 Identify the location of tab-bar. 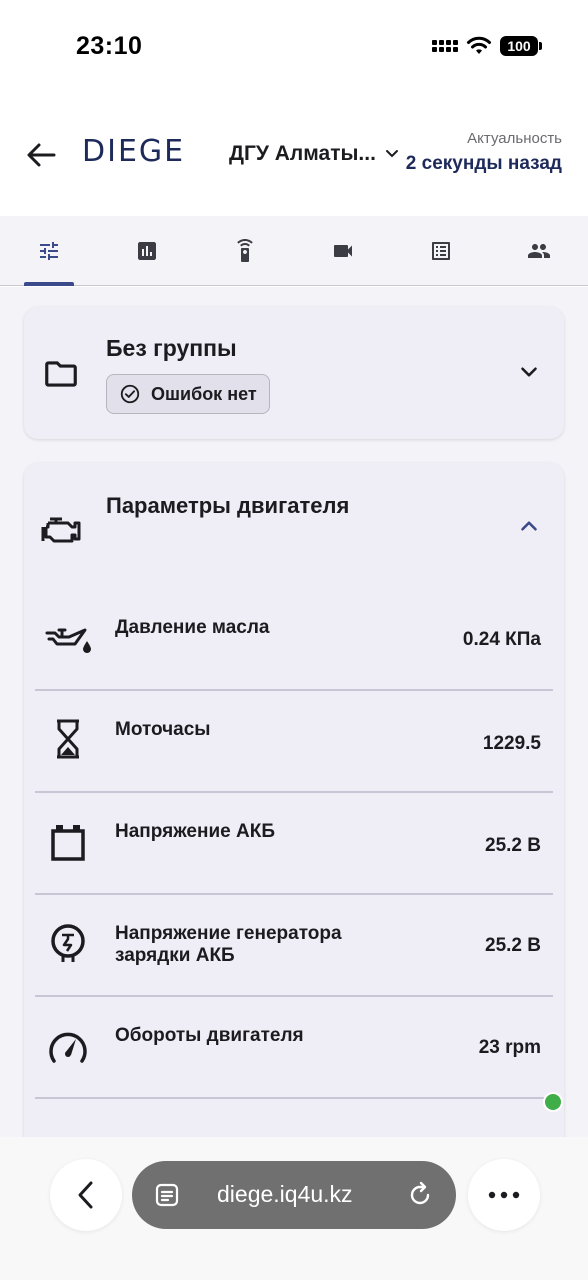
(294, 251).